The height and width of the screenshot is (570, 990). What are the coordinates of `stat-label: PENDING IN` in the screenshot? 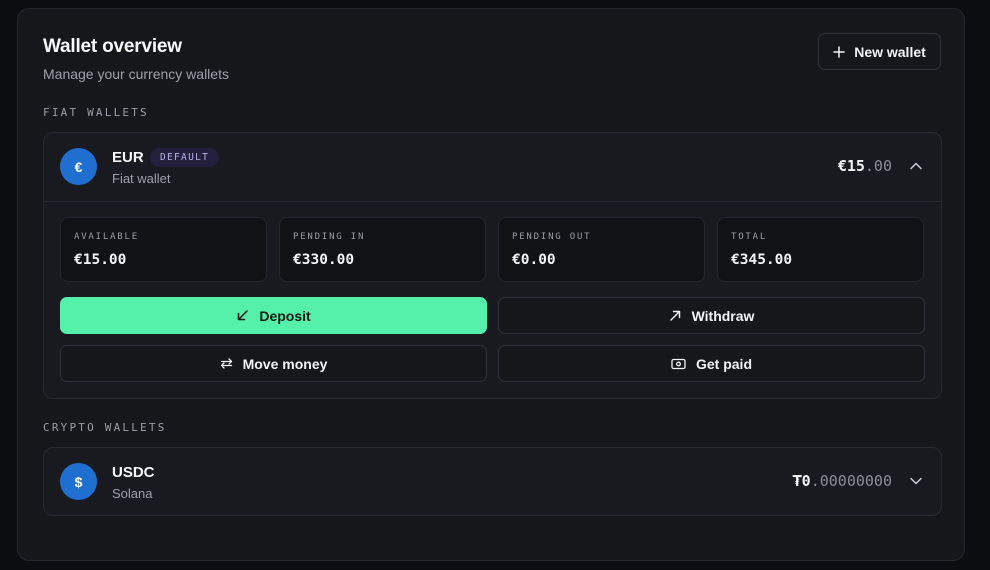 It's located at (329, 237).